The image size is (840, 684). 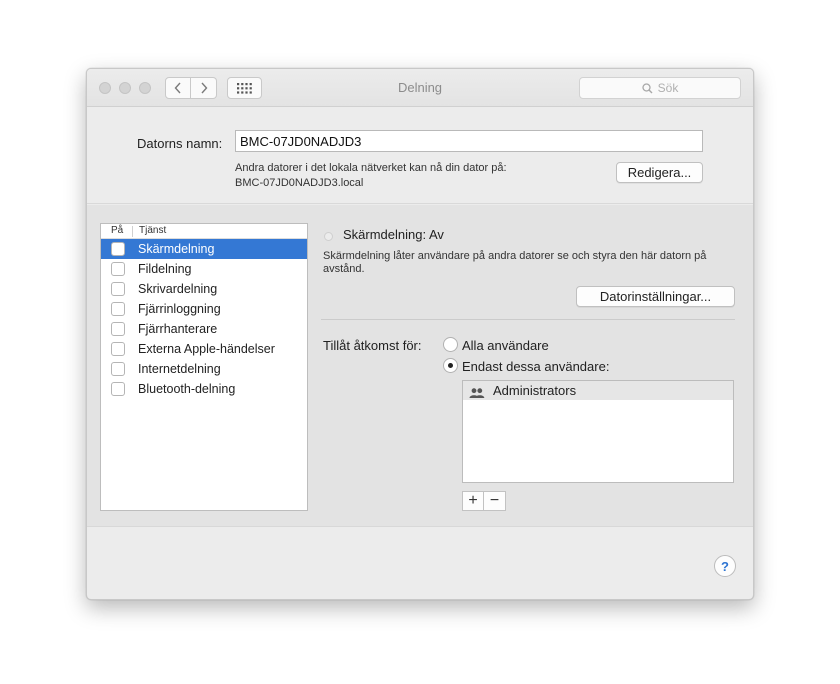 What do you see at coordinates (372, 345) in the screenshot?
I see `access-label: Tillåt åtkomst för:` at bounding box center [372, 345].